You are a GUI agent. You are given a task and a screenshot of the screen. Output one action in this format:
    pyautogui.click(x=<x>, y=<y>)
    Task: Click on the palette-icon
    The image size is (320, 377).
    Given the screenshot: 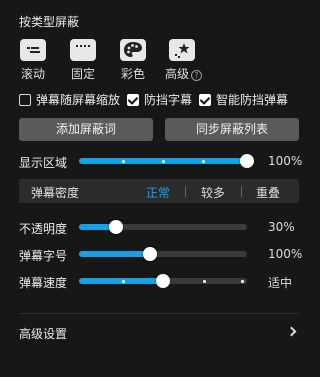 What is the action you would take?
    pyautogui.click(x=133, y=50)
    